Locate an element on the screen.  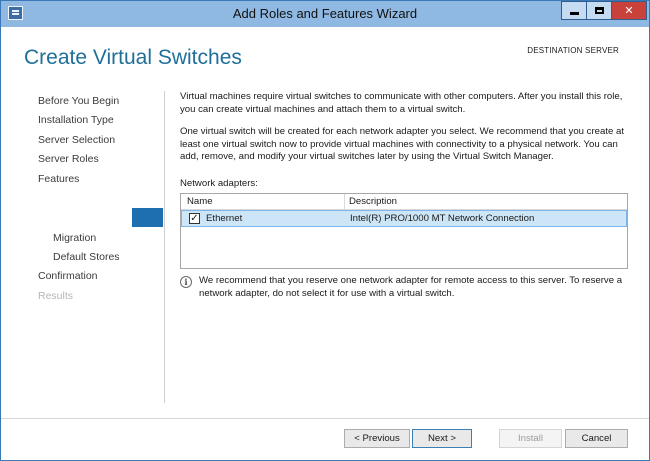
close-icon: ✕ is located at coordinates (629, 11).